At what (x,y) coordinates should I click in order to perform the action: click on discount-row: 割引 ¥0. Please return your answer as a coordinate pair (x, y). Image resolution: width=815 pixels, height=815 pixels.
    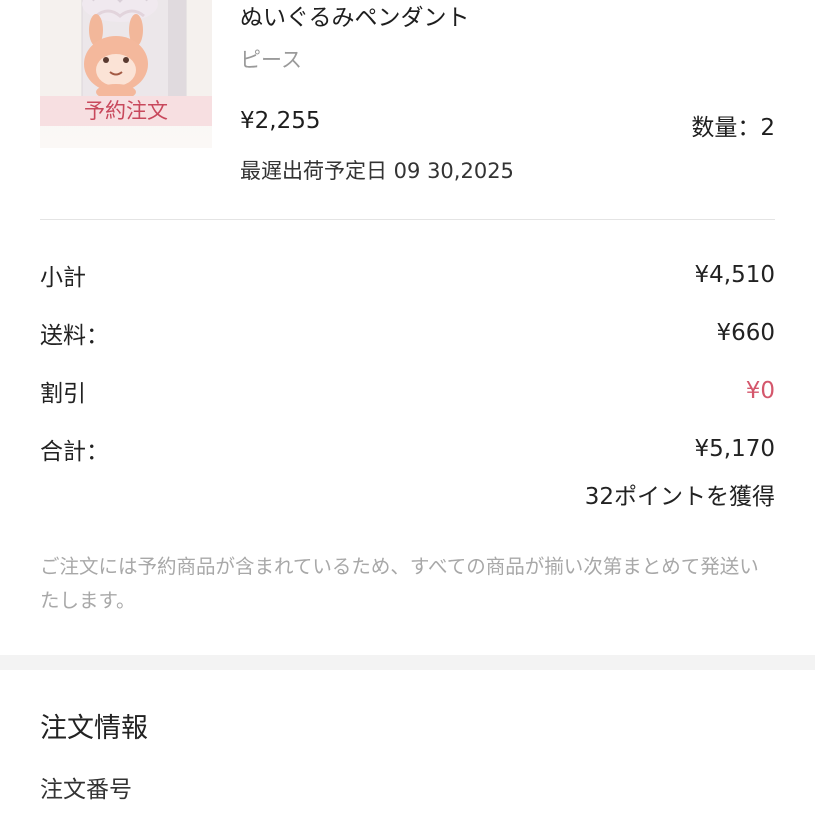
    Looking at the image, I should click on (407, 391).